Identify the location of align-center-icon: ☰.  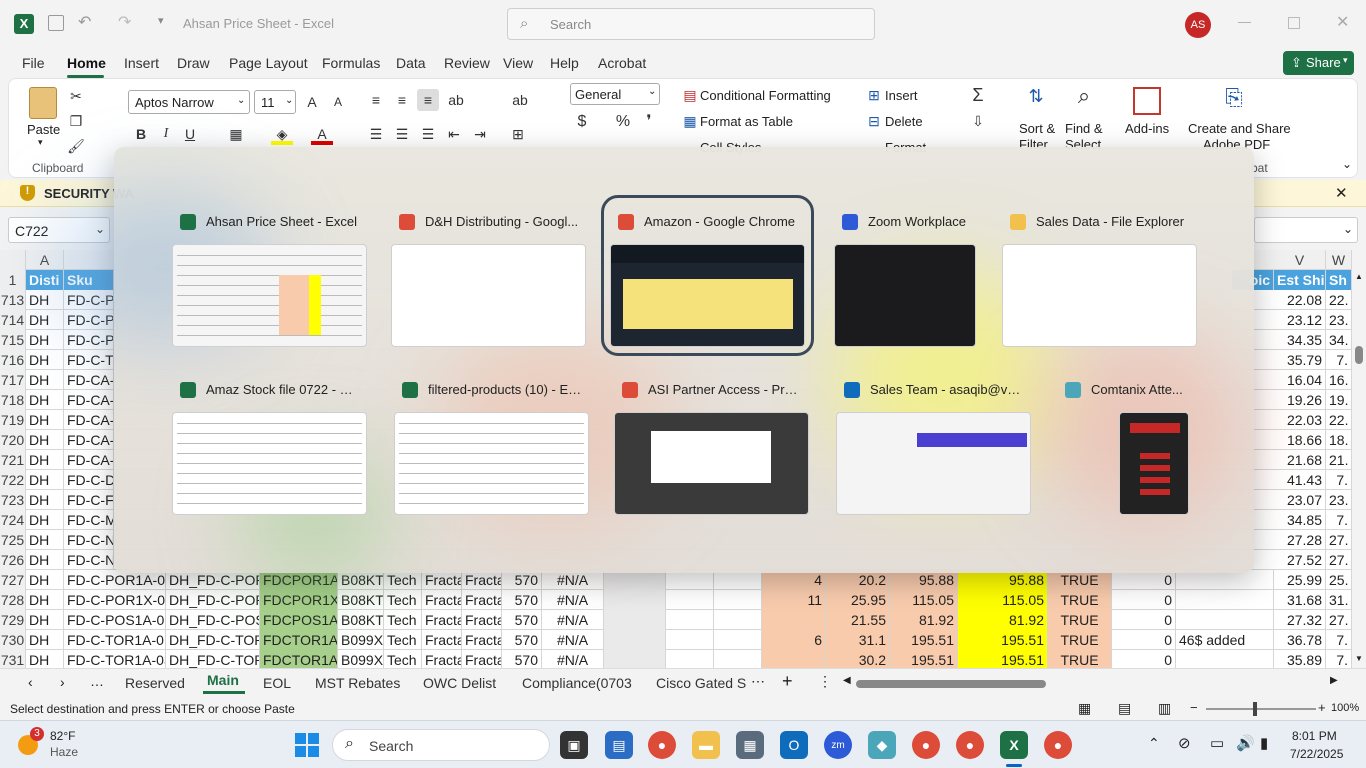
(402, 134).